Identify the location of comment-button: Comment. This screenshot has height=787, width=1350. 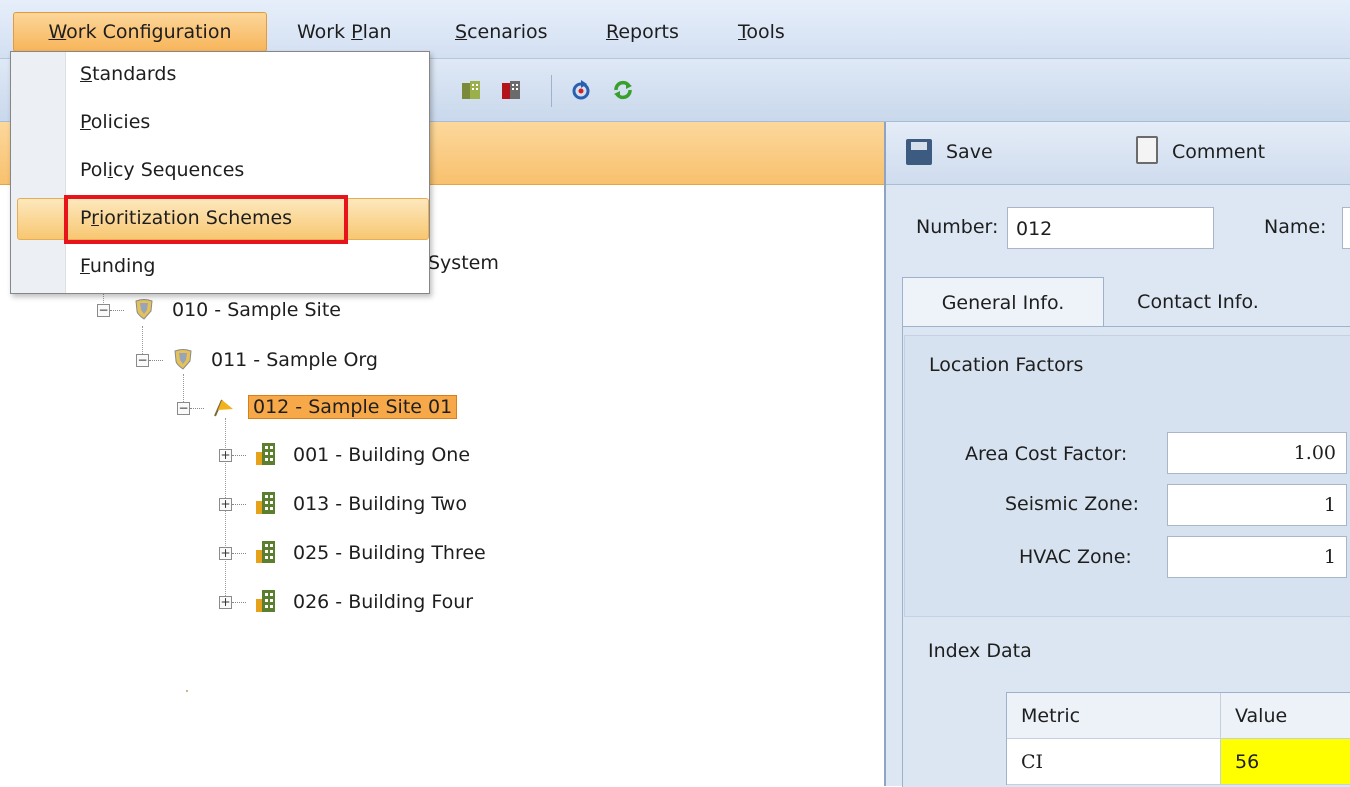
(1226, 152).